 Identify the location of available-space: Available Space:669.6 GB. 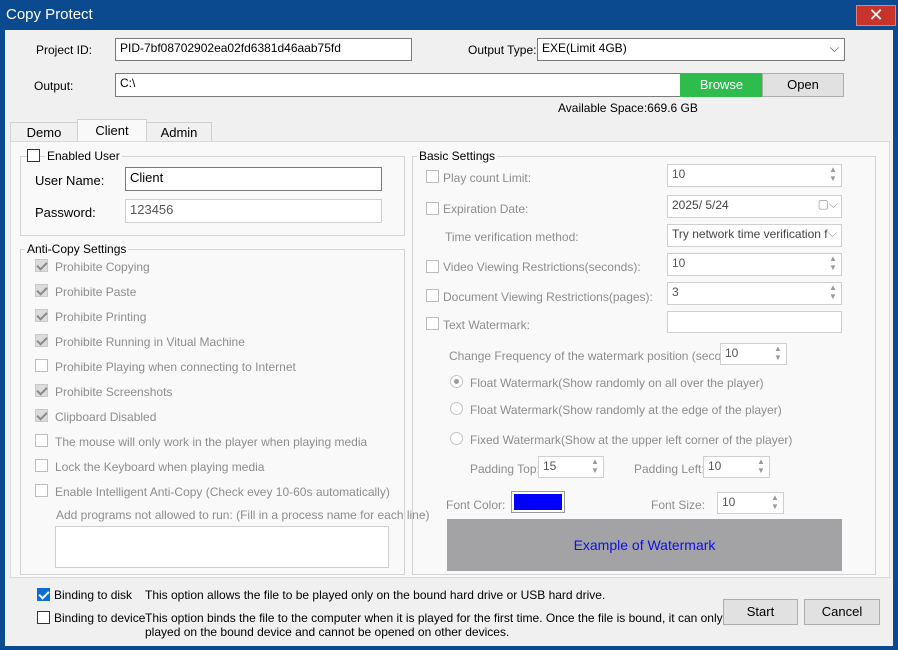
(628, 108).